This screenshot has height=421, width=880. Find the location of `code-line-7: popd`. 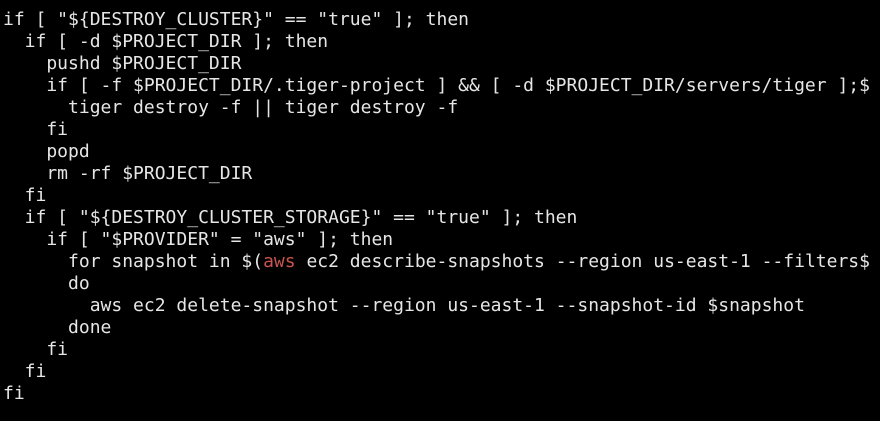

code-line-7: popd is located at coordinates (46, 151).